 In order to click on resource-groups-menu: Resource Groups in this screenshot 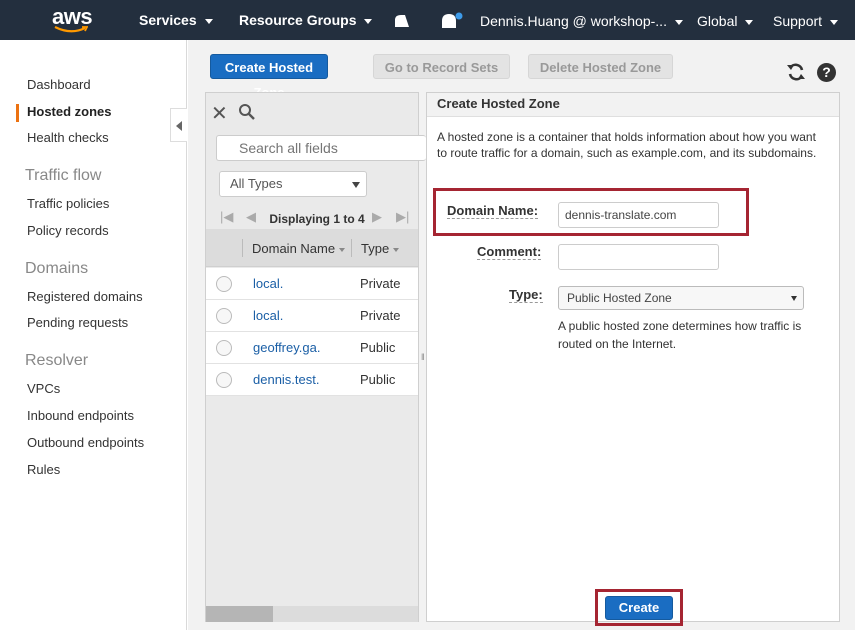, I will do `click(306, 20)`.